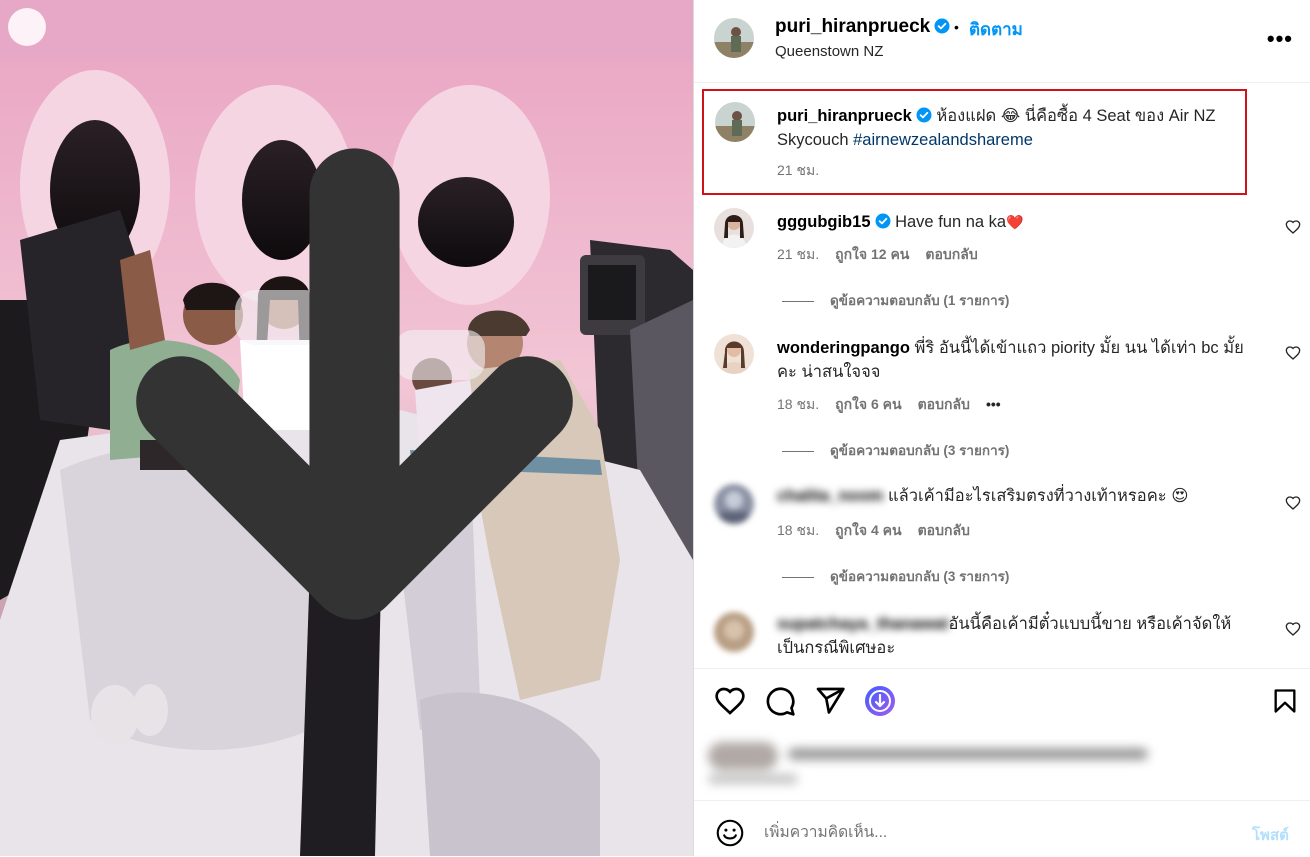 This screenshot has height=857, width=1310. I want to click on comment-likes: ถูกใจ 6 คน, so click(868, 404).